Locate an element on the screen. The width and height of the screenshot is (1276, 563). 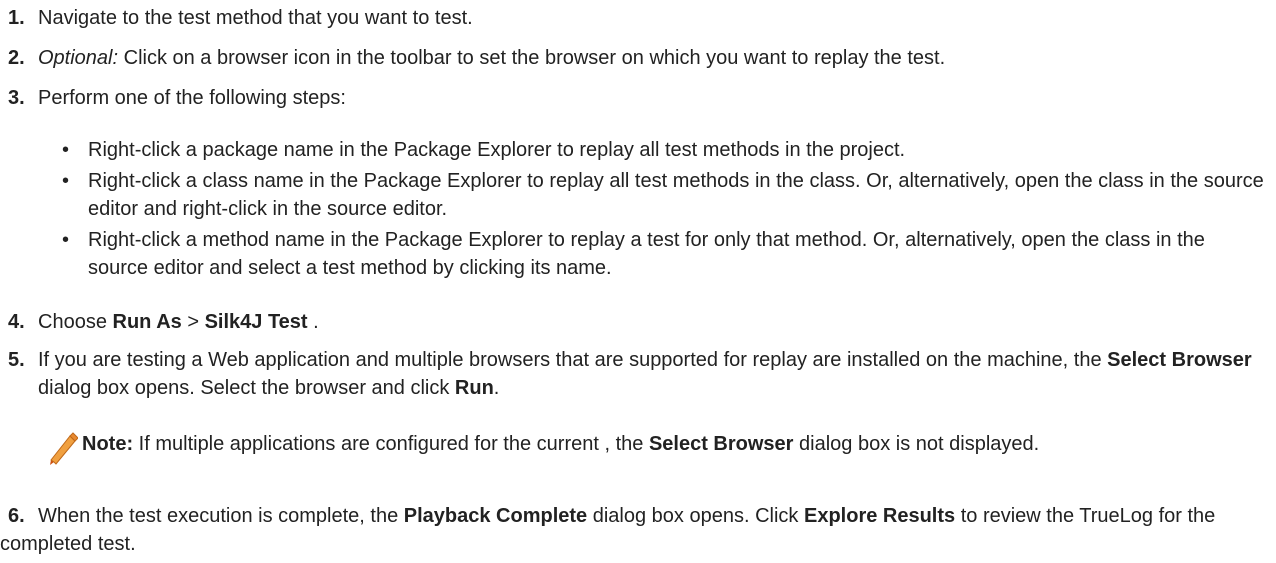
step-number: 5. is located at coordinates (16, 360).